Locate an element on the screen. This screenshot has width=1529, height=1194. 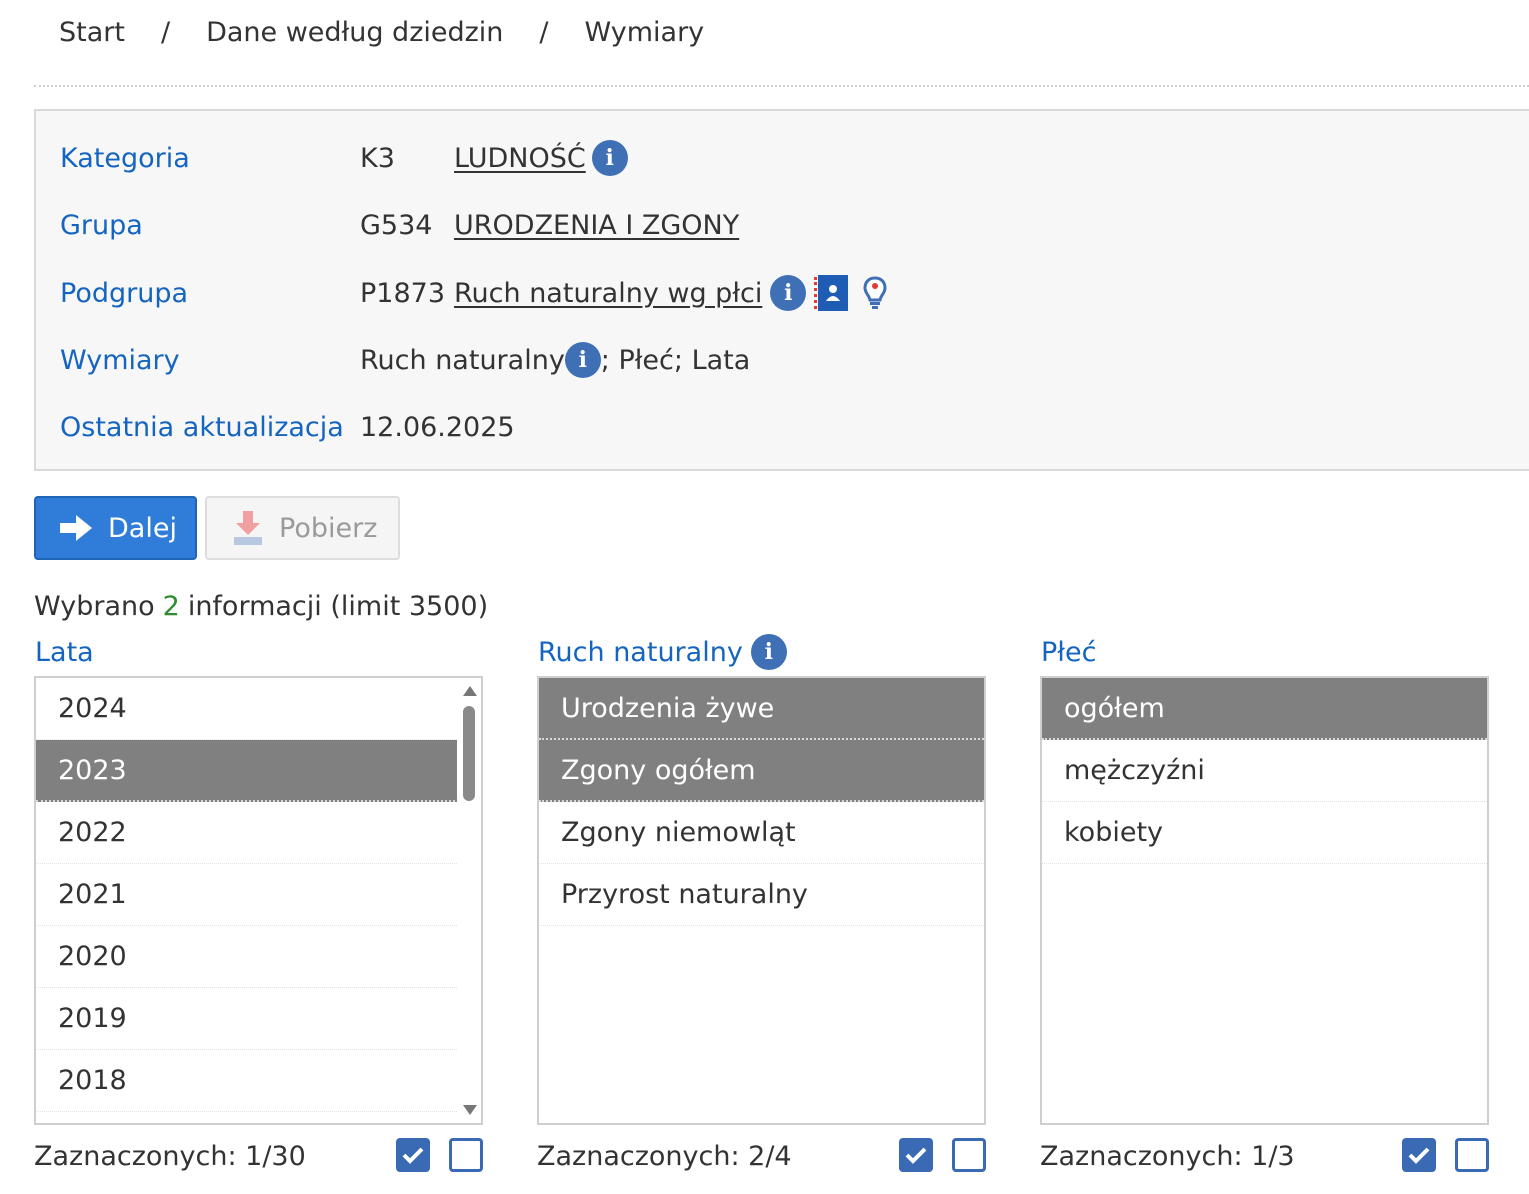
ruch-list-item: Urodzenia żywe is located at coordinates (761, 709).